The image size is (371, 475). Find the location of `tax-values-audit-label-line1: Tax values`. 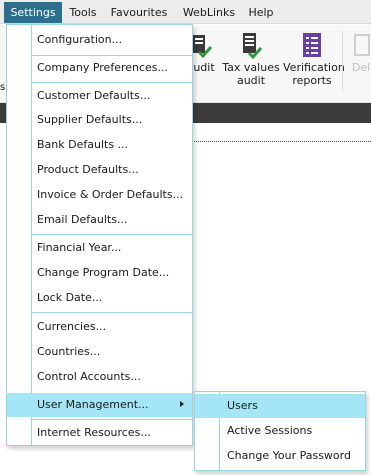

tax-values-audit-label-line1: Tax values is located at coordinates (251, 67).